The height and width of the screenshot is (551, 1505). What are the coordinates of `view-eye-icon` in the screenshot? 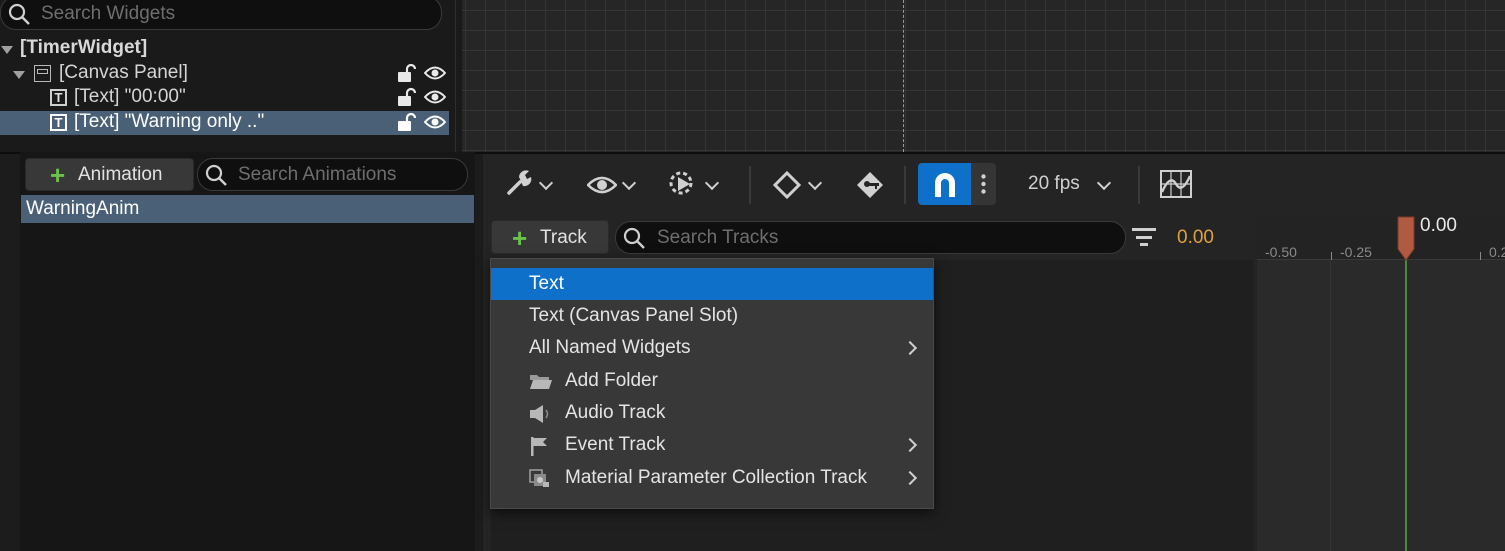 It's located at (602, 185).